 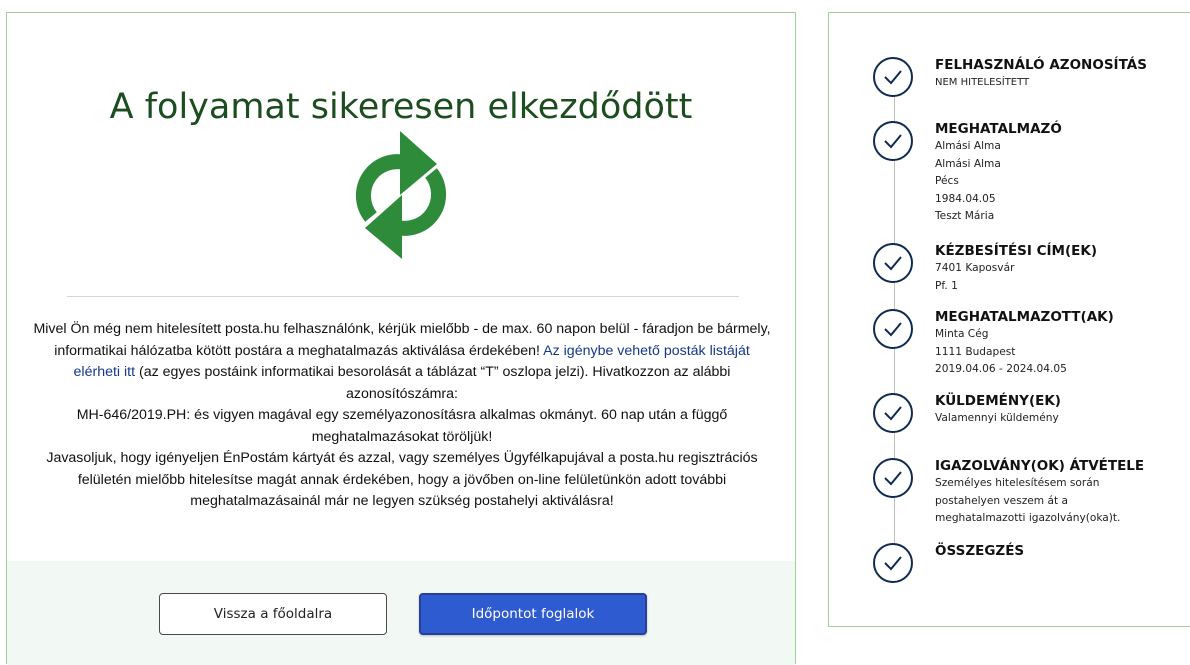 I want to click on step-detail: Valamennyi küldemény, so click(x=997, y=418).